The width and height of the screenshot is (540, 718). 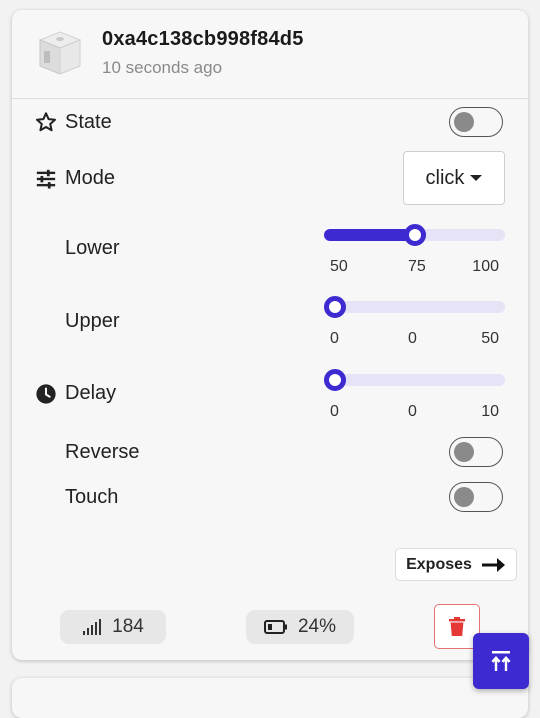 I want to click on lower-slider, so click(x=414, y=235).